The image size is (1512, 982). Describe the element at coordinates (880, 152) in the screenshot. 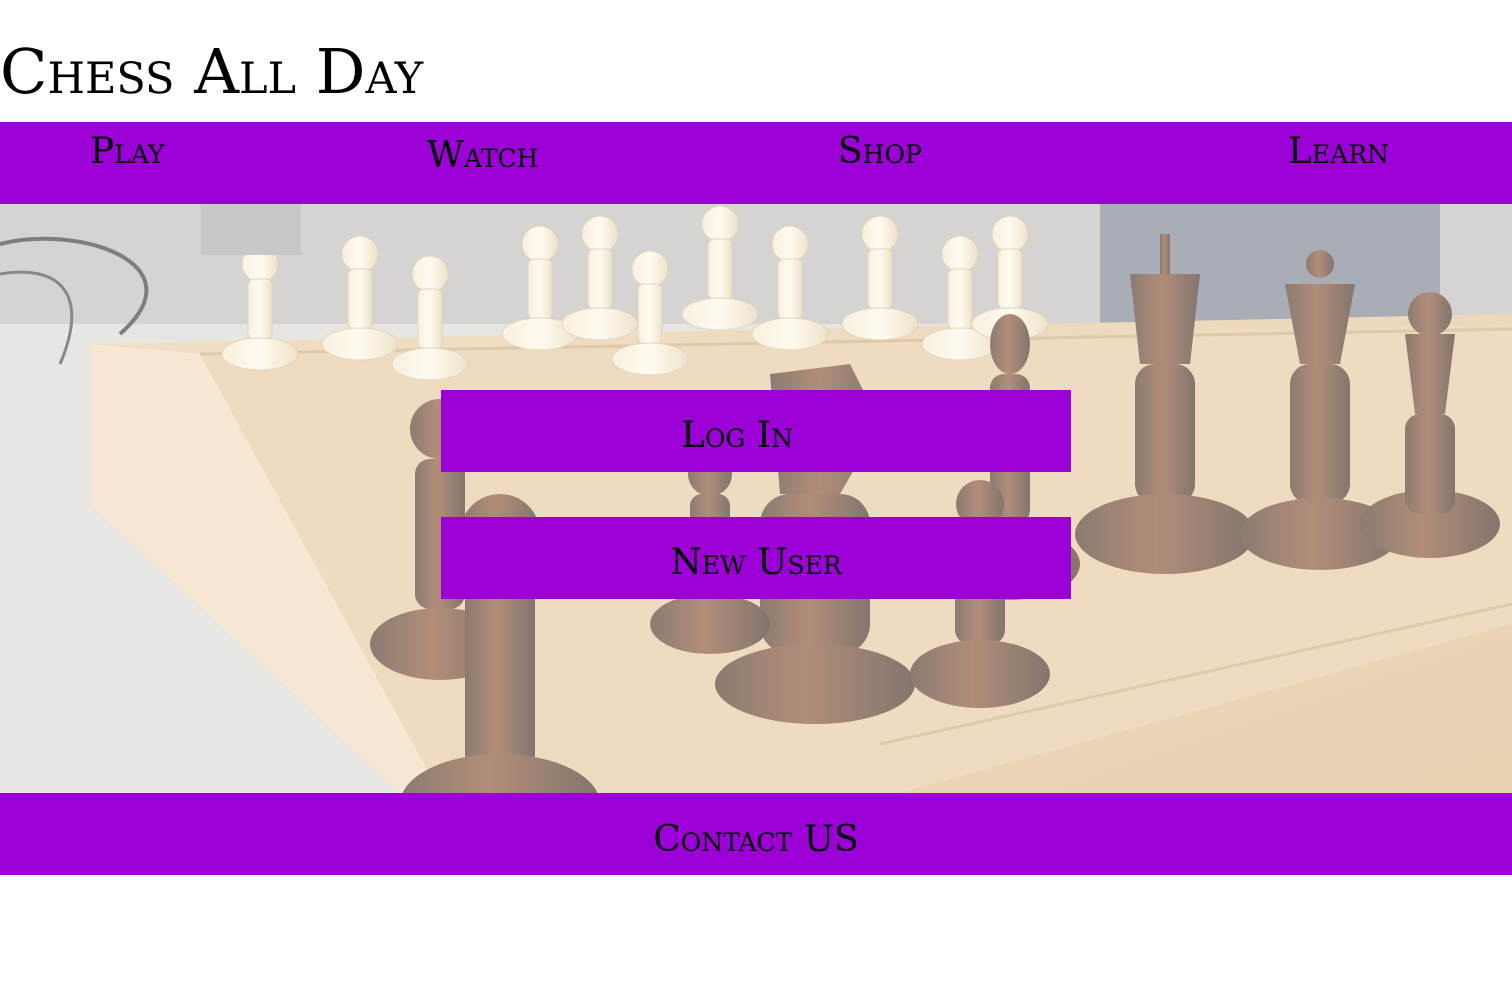

I see `nav-item-shop: Shop` at that location.